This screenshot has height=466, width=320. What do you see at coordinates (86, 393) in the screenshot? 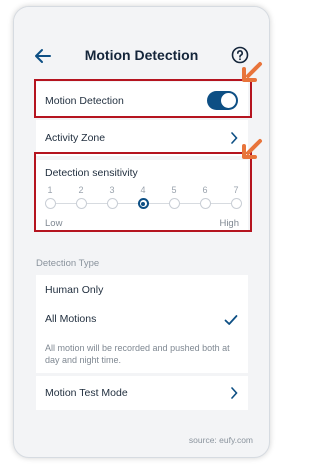
I see `motion-test-mode-label: Motion Test Mode` at bounding box center [86, 393].